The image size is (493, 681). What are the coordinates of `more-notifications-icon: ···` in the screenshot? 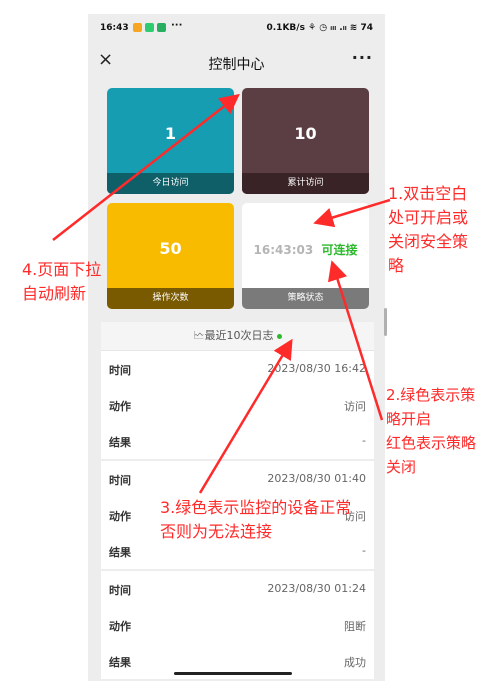 It's located at (177, 25).